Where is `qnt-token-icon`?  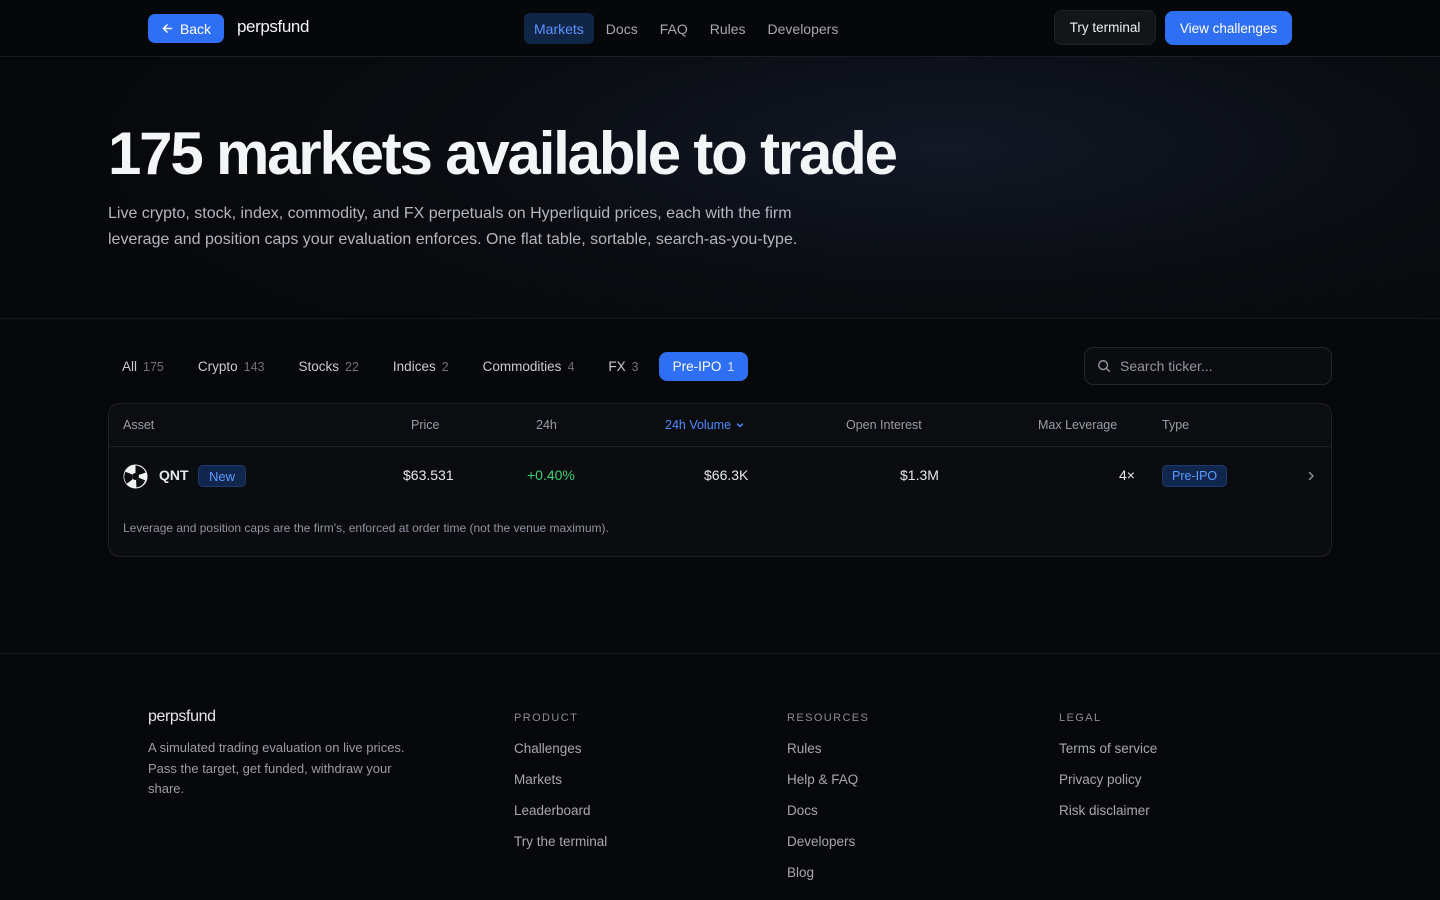 qnt-token-icon is located at coordinates (135, 476).